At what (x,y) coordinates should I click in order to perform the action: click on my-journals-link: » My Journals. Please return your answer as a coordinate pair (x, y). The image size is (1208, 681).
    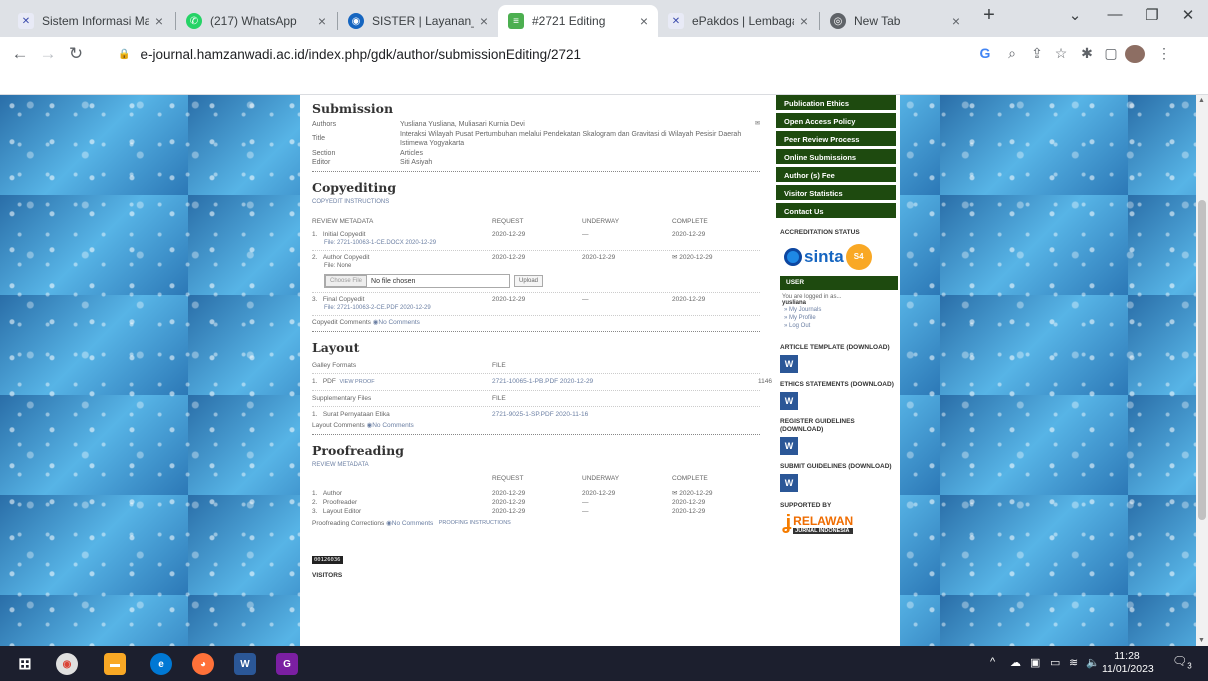
    Looking at the image, I should click on (840, 310).